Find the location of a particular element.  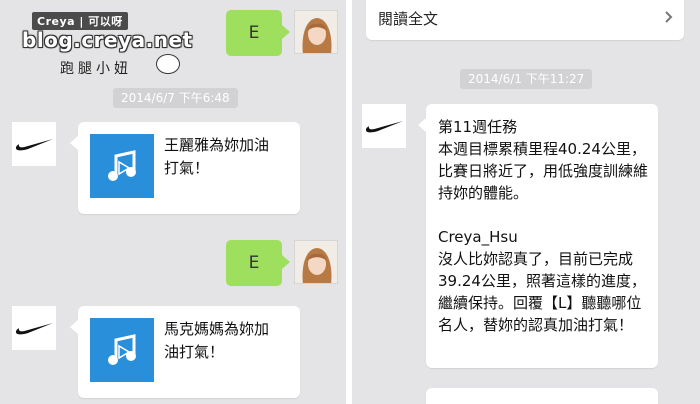

watermark: Creya | 可以呀 blog.creya.net 跑腿小妞 is located at coordinates (100, 44).